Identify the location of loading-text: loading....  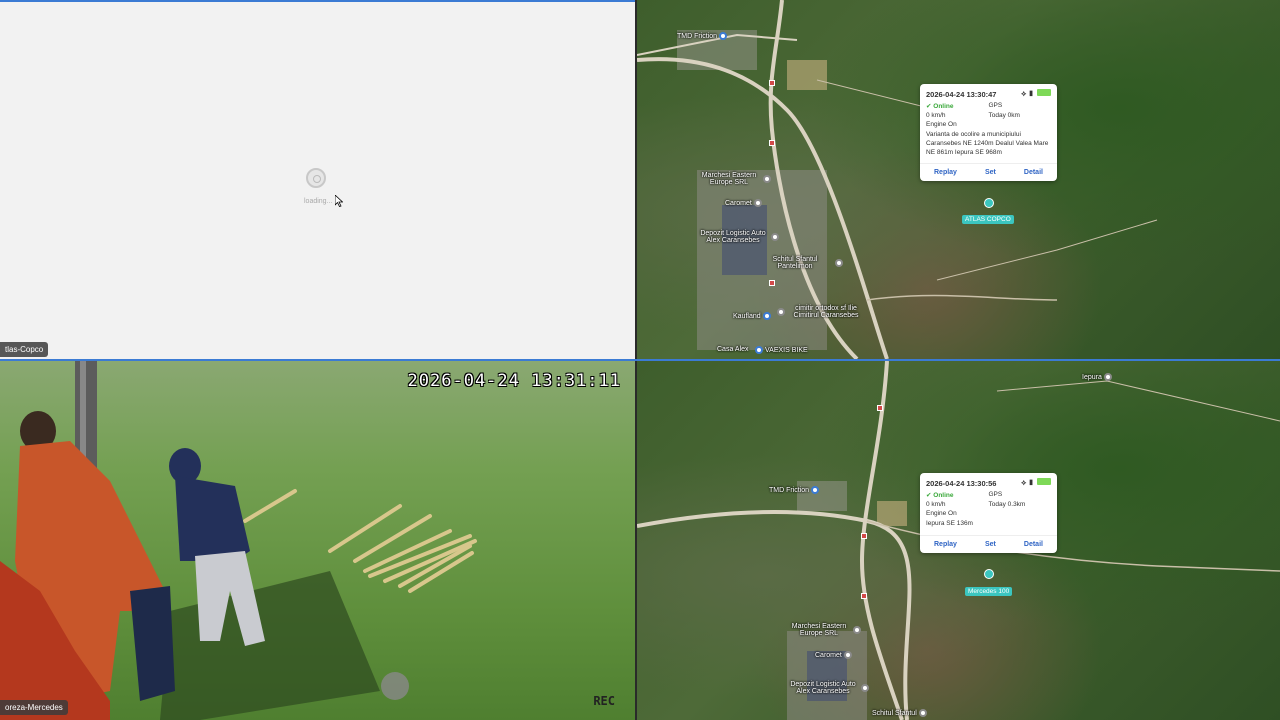
(318, 201).